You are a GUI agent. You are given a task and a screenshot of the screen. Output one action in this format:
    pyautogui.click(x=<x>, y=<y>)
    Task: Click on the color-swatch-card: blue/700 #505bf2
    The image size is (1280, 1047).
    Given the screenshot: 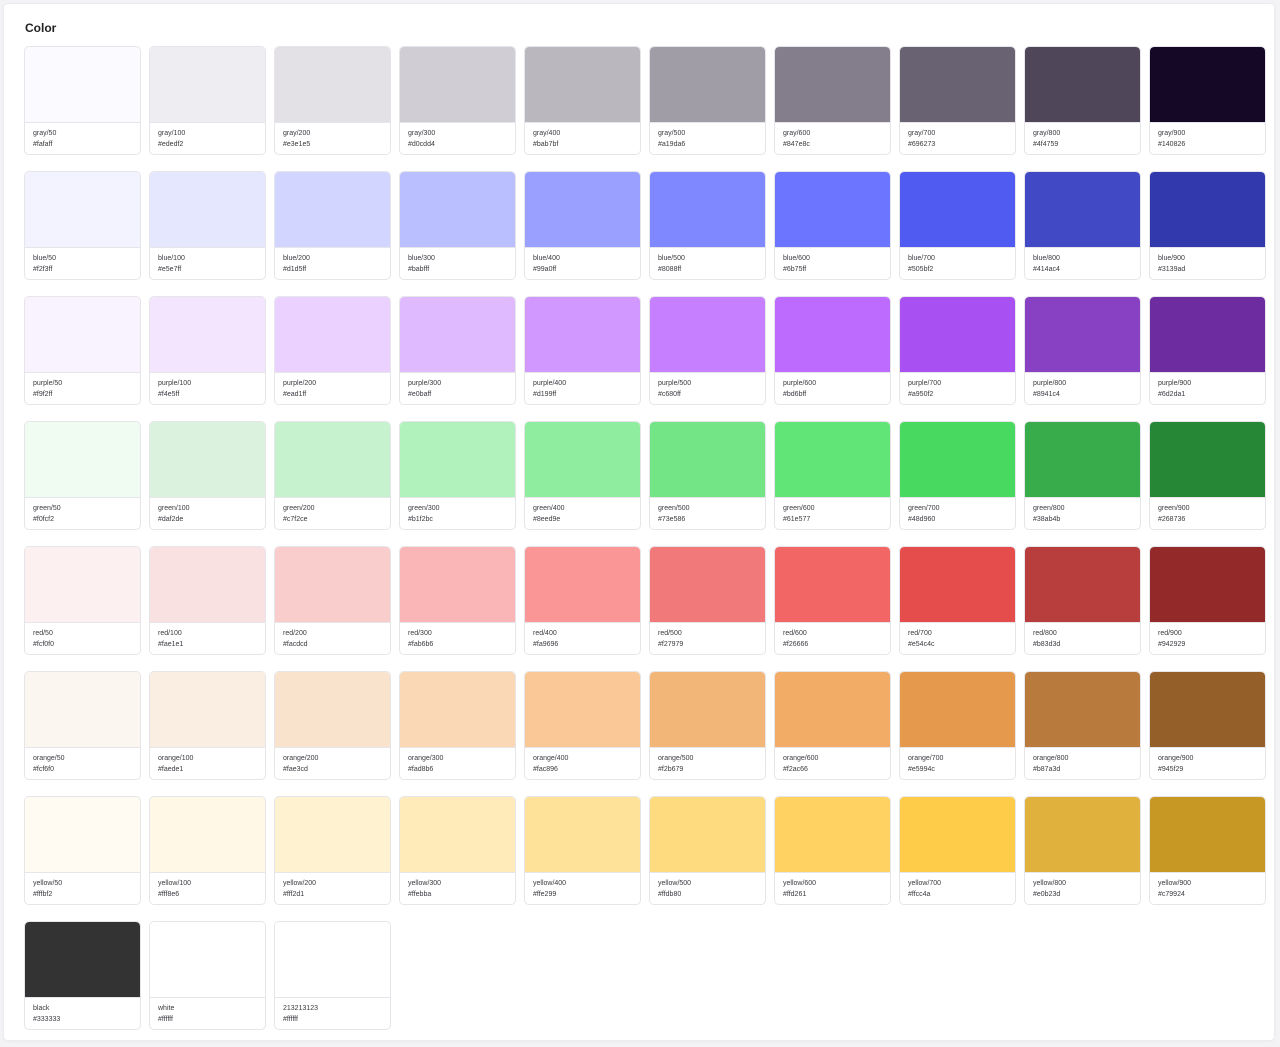 What is the action you would take?
    pyautogui.click(x=957, y=225)
    